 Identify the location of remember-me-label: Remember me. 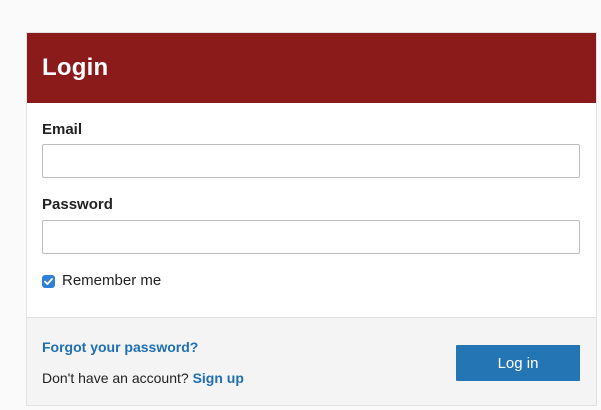
(112, 280).